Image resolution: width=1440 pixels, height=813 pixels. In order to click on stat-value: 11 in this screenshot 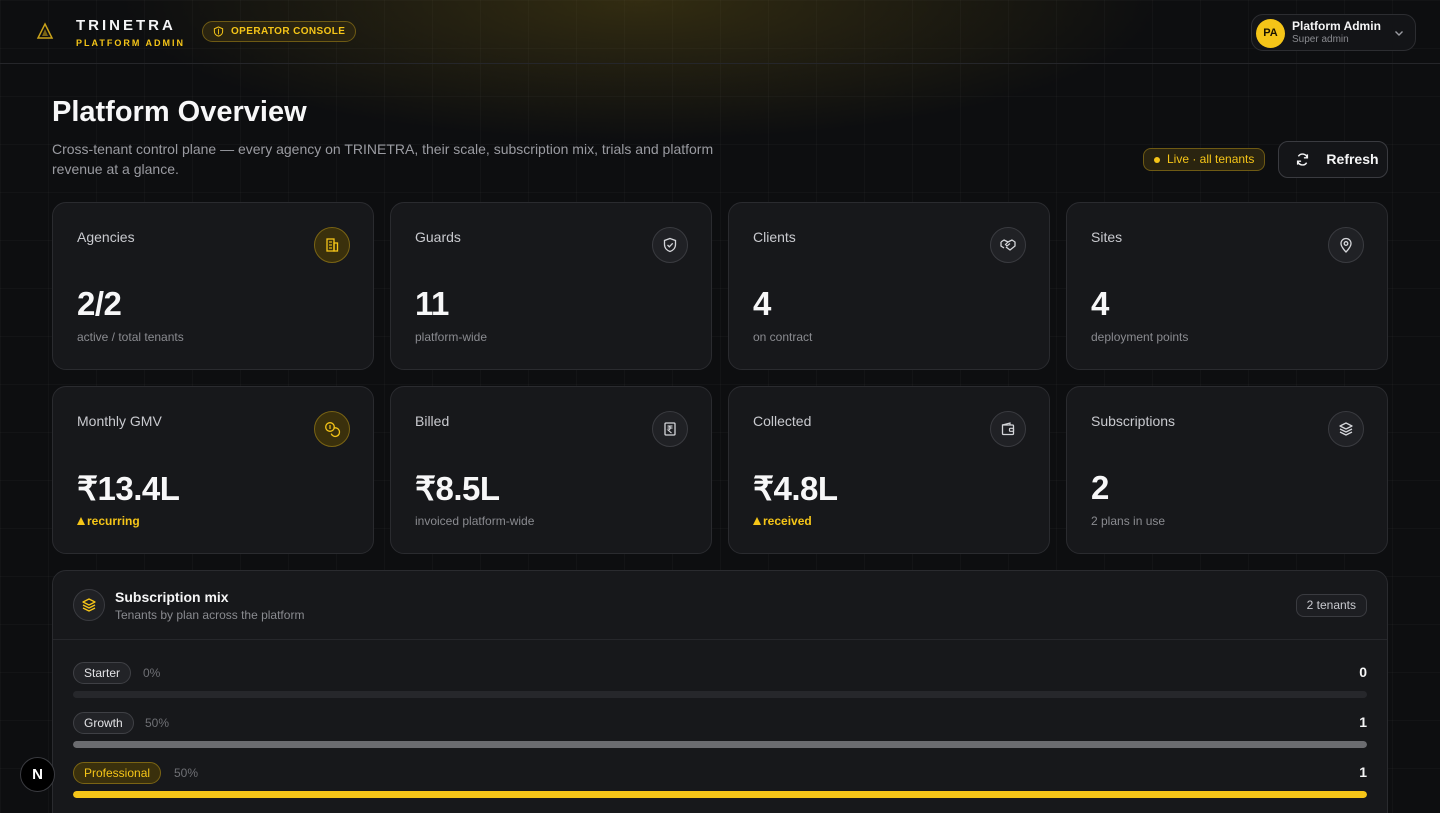, I will do `click(432, 303)`.